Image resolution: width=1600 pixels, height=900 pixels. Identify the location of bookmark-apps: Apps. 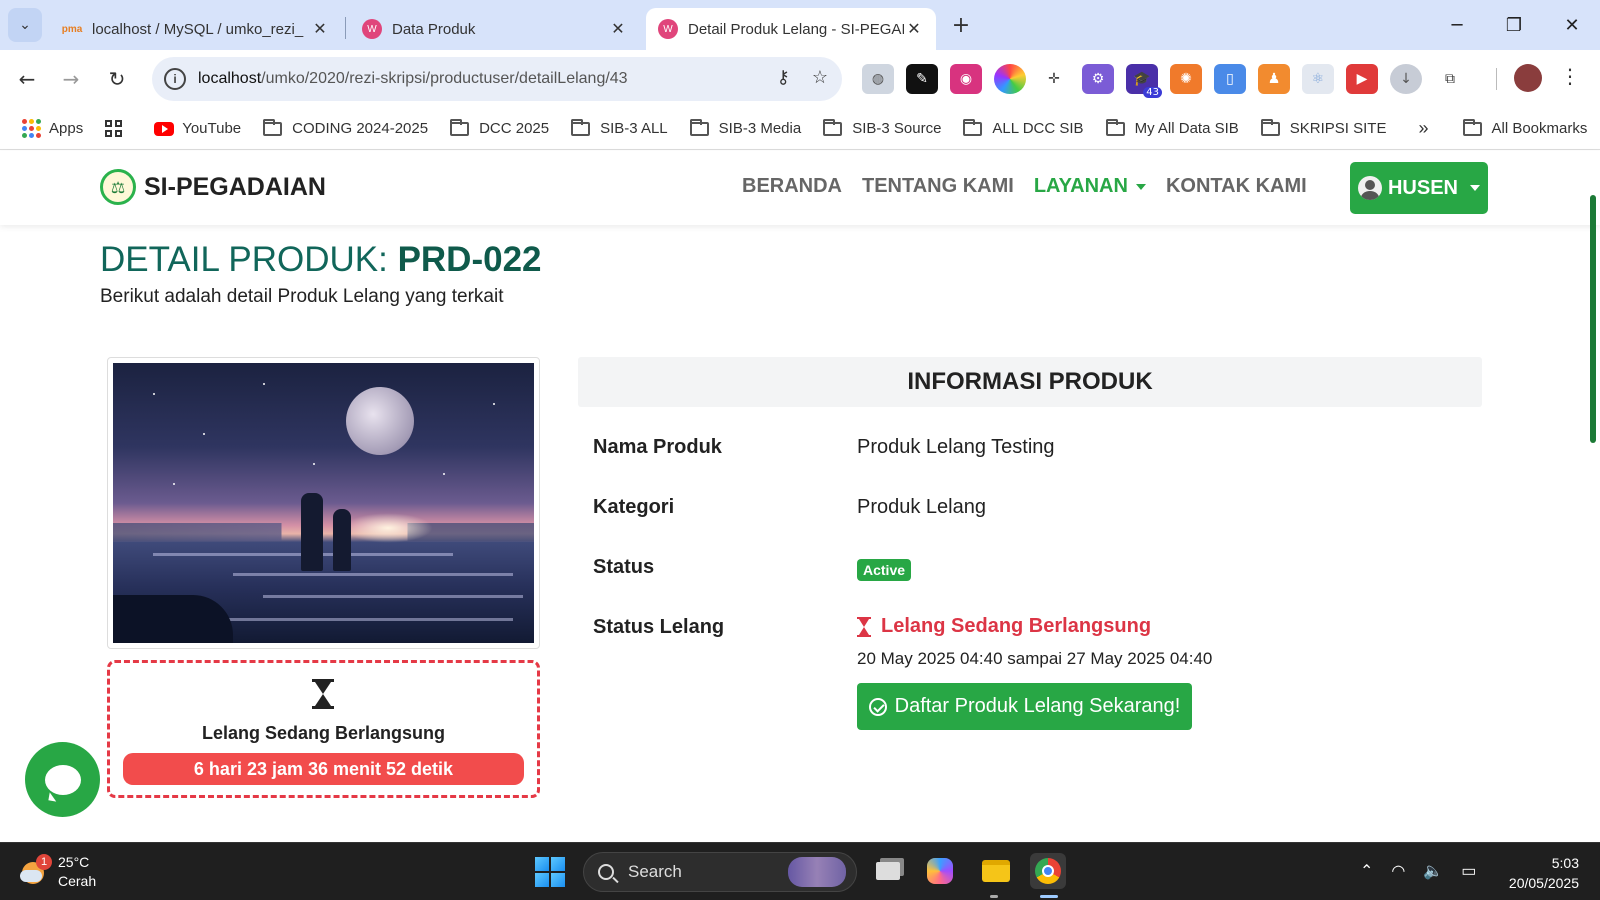
(52, 128).